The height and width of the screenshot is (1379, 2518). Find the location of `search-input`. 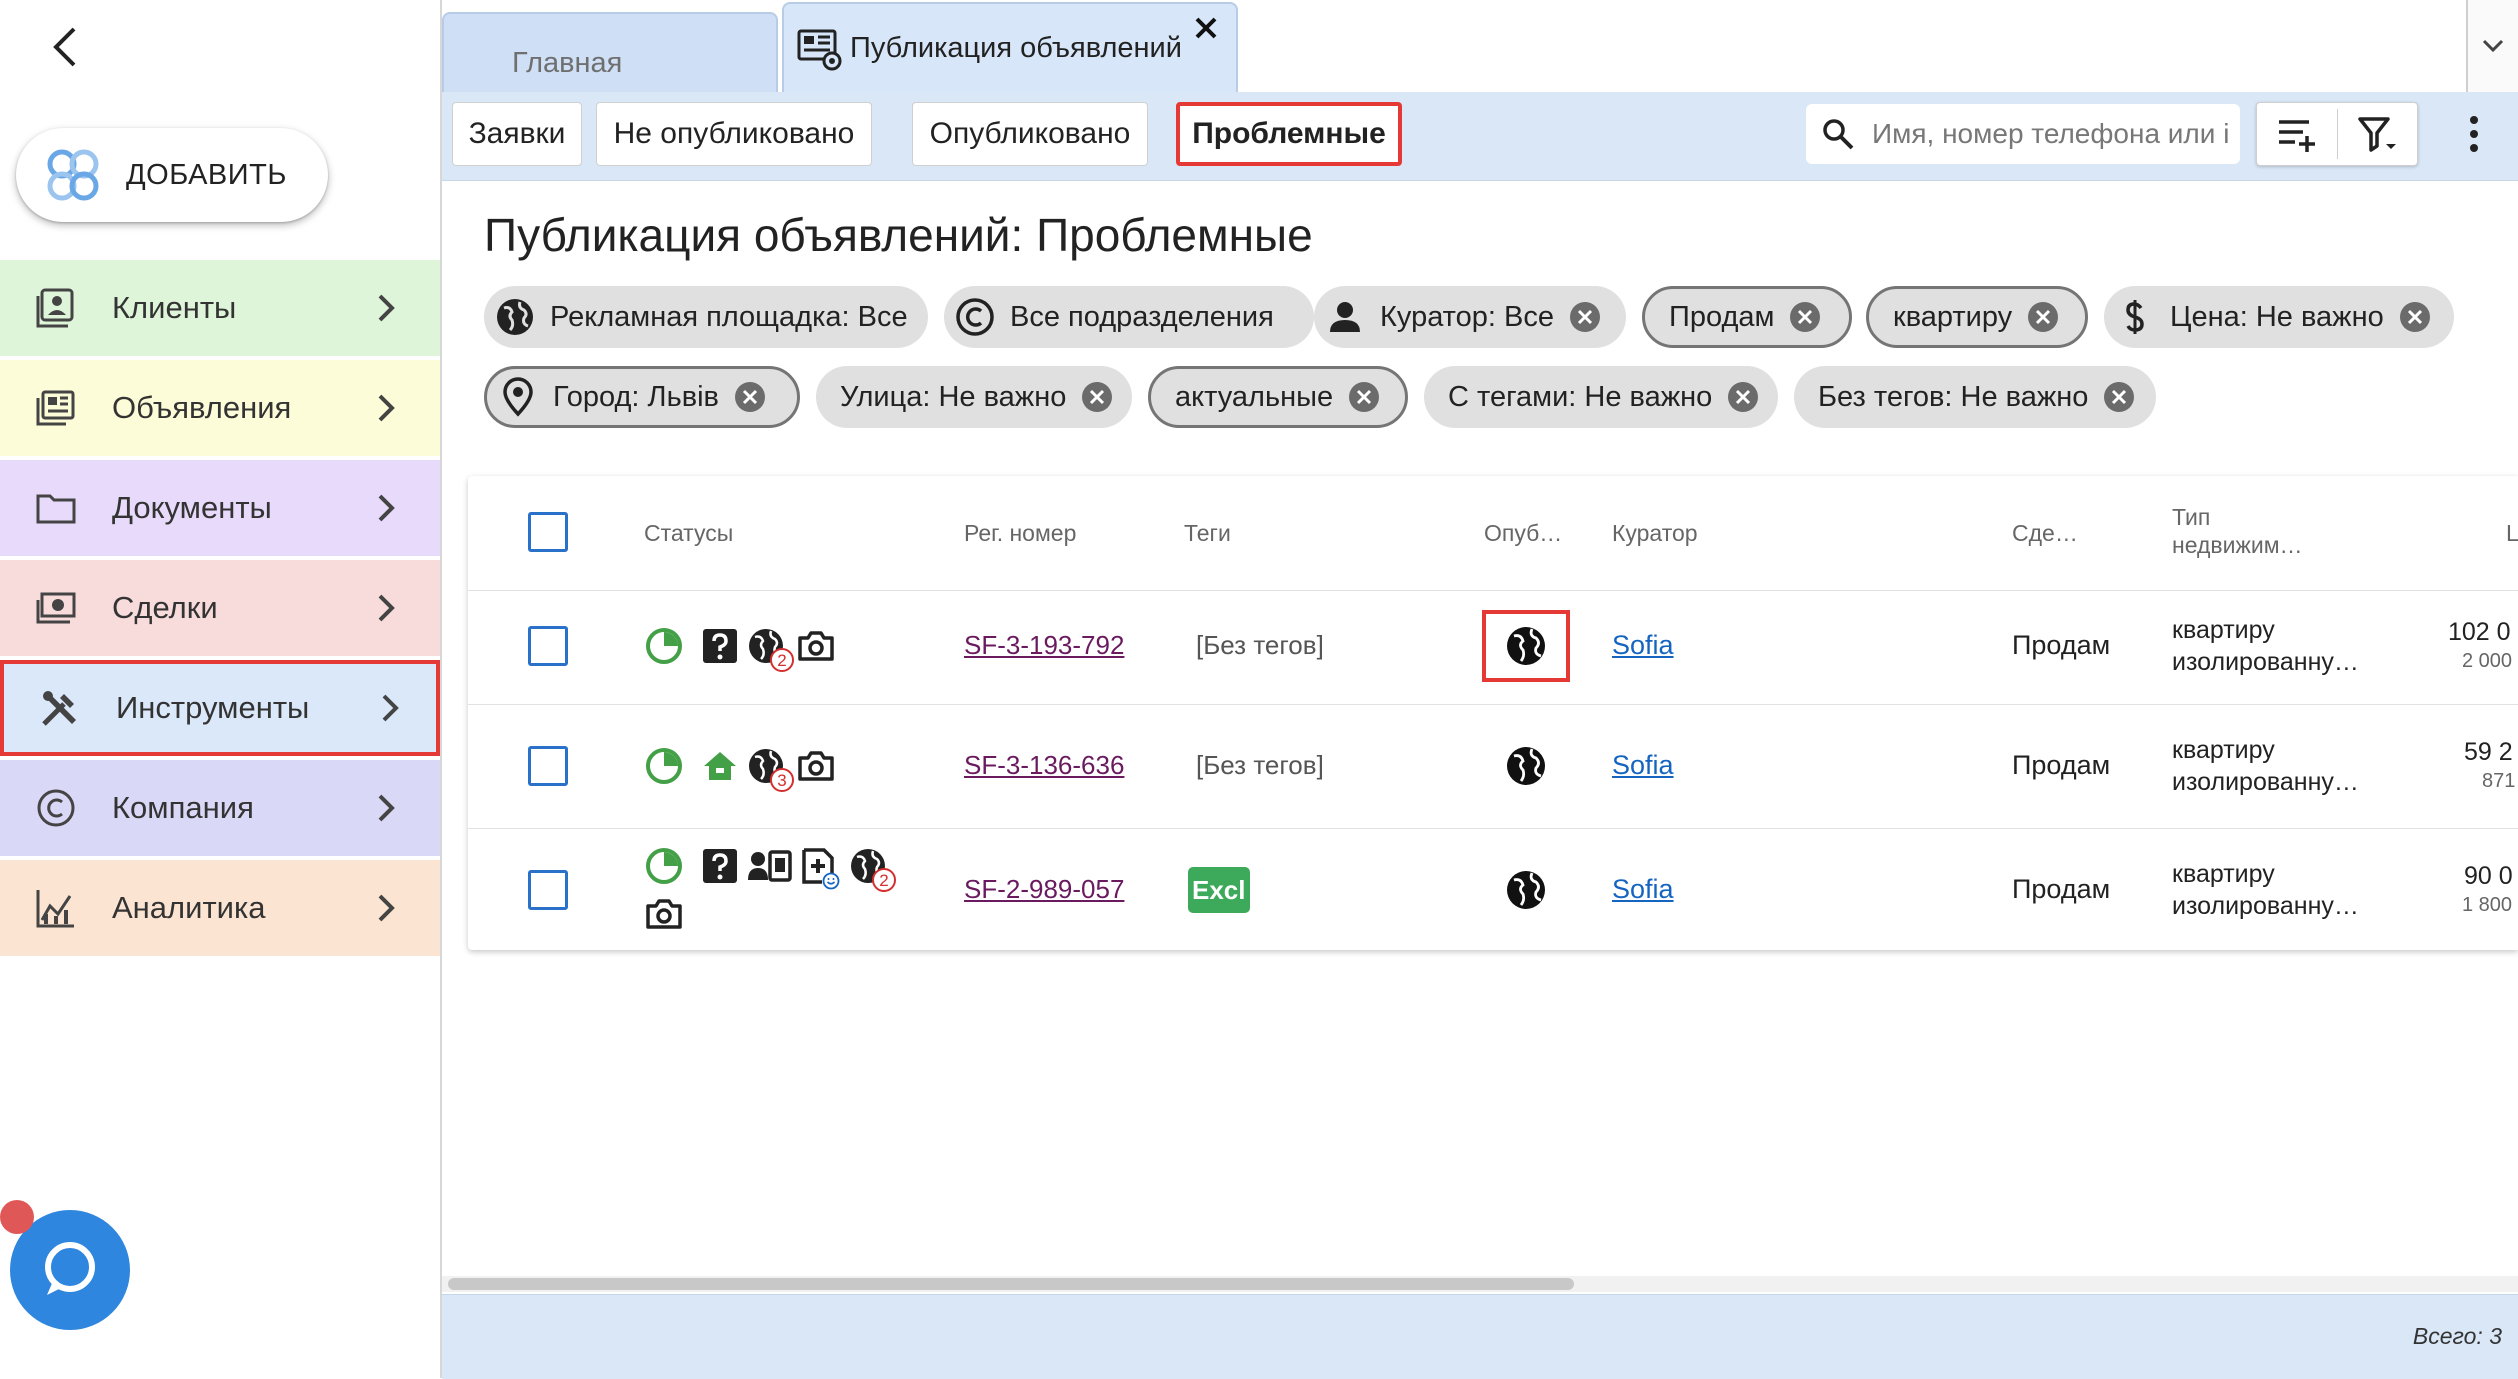

search-input is located at coordinates (2052, 134).